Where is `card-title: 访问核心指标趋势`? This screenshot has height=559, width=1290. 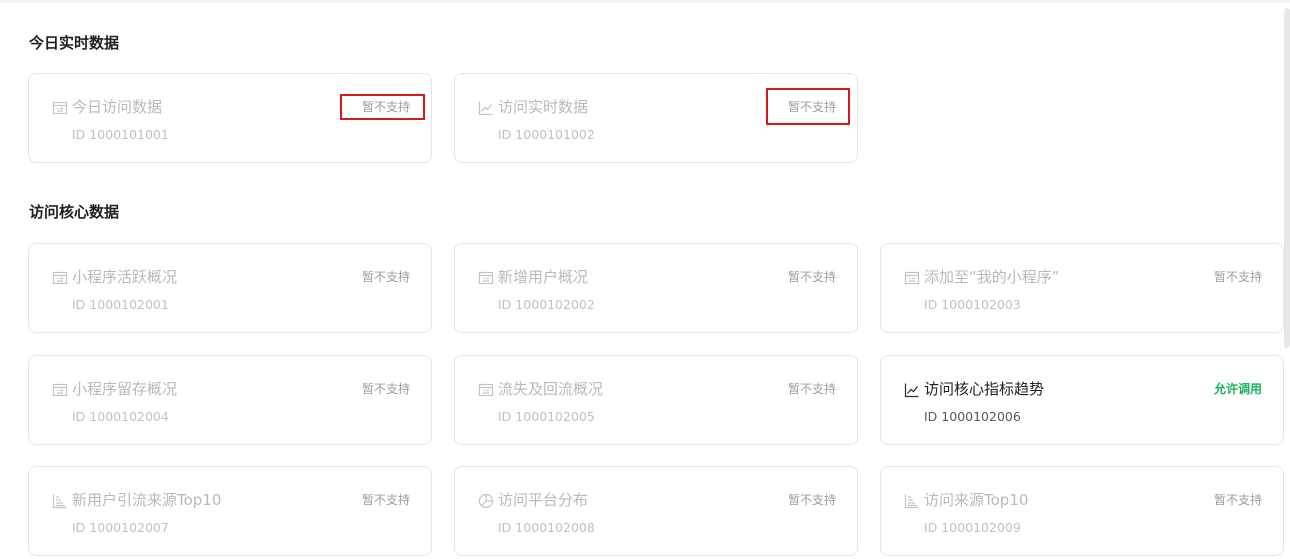
card-title: 访问核心指标趋势 is located at coordinates (984, 389).